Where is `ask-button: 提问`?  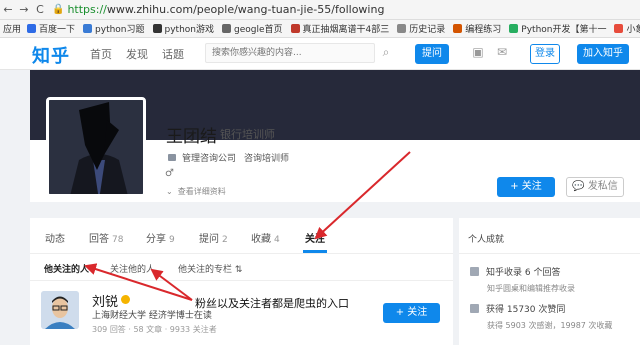
ask-button: 提问 is located at coordinates (432, 54).